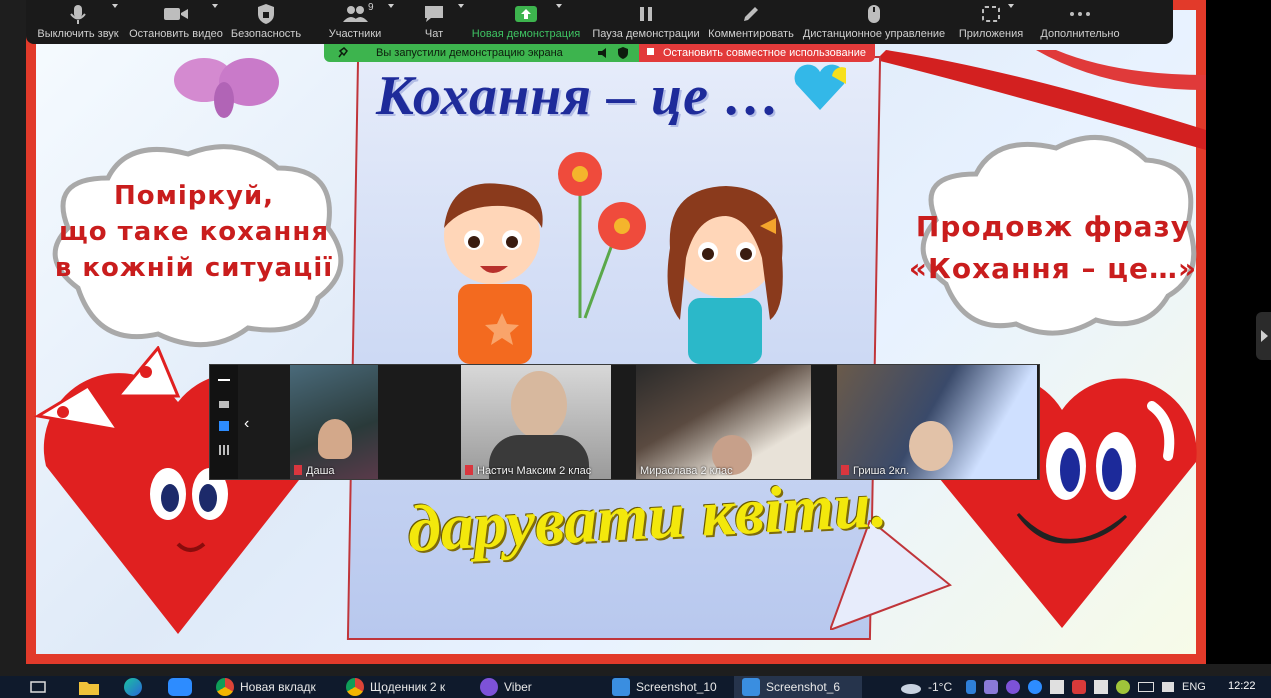 The height and width of the screenshot is (698, 1271). Describe the element at coordinates (1053, 248) in the screenshot. I see `right-cloud-text: Продовж фразу «Кохання – це…»` at that location.